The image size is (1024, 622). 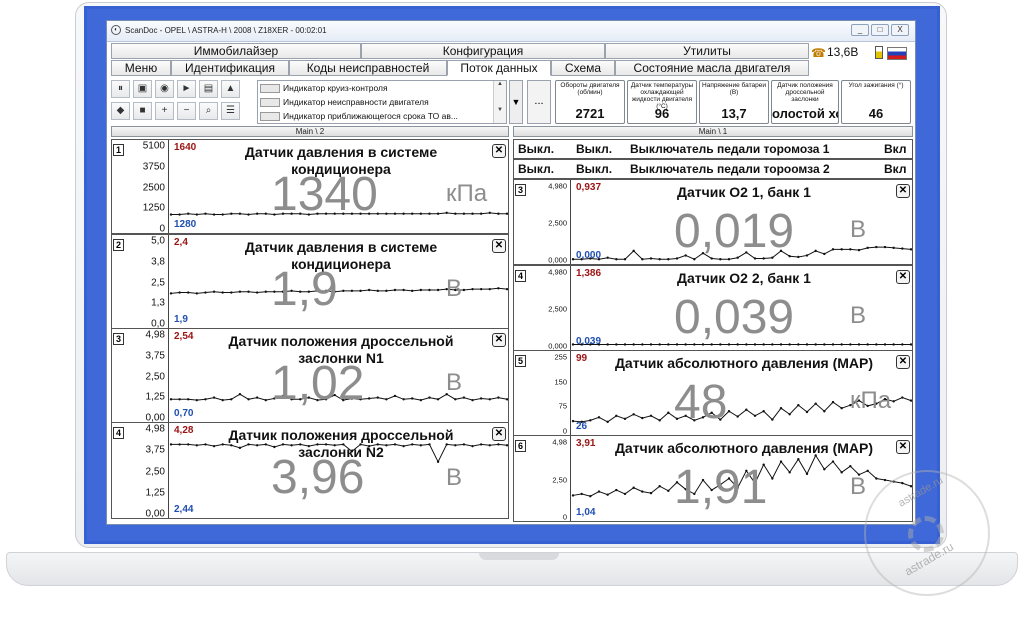 What do you see at coordinates (236, 51) in the screenshot?
I see `menu-immobilizer: Иммобилайзер` at bounding box center [236, 51].